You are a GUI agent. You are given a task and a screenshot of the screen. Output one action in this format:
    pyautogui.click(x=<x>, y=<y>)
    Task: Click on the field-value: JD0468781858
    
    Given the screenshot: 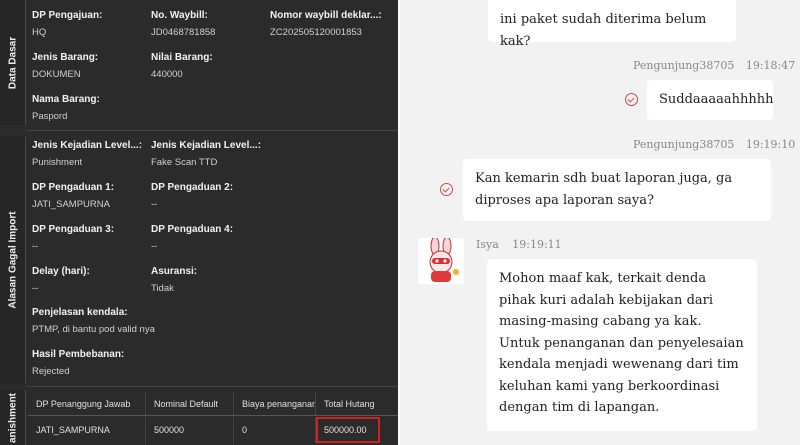 What is the action you would take?
    pyautogui.click(x=183, y=32)
    